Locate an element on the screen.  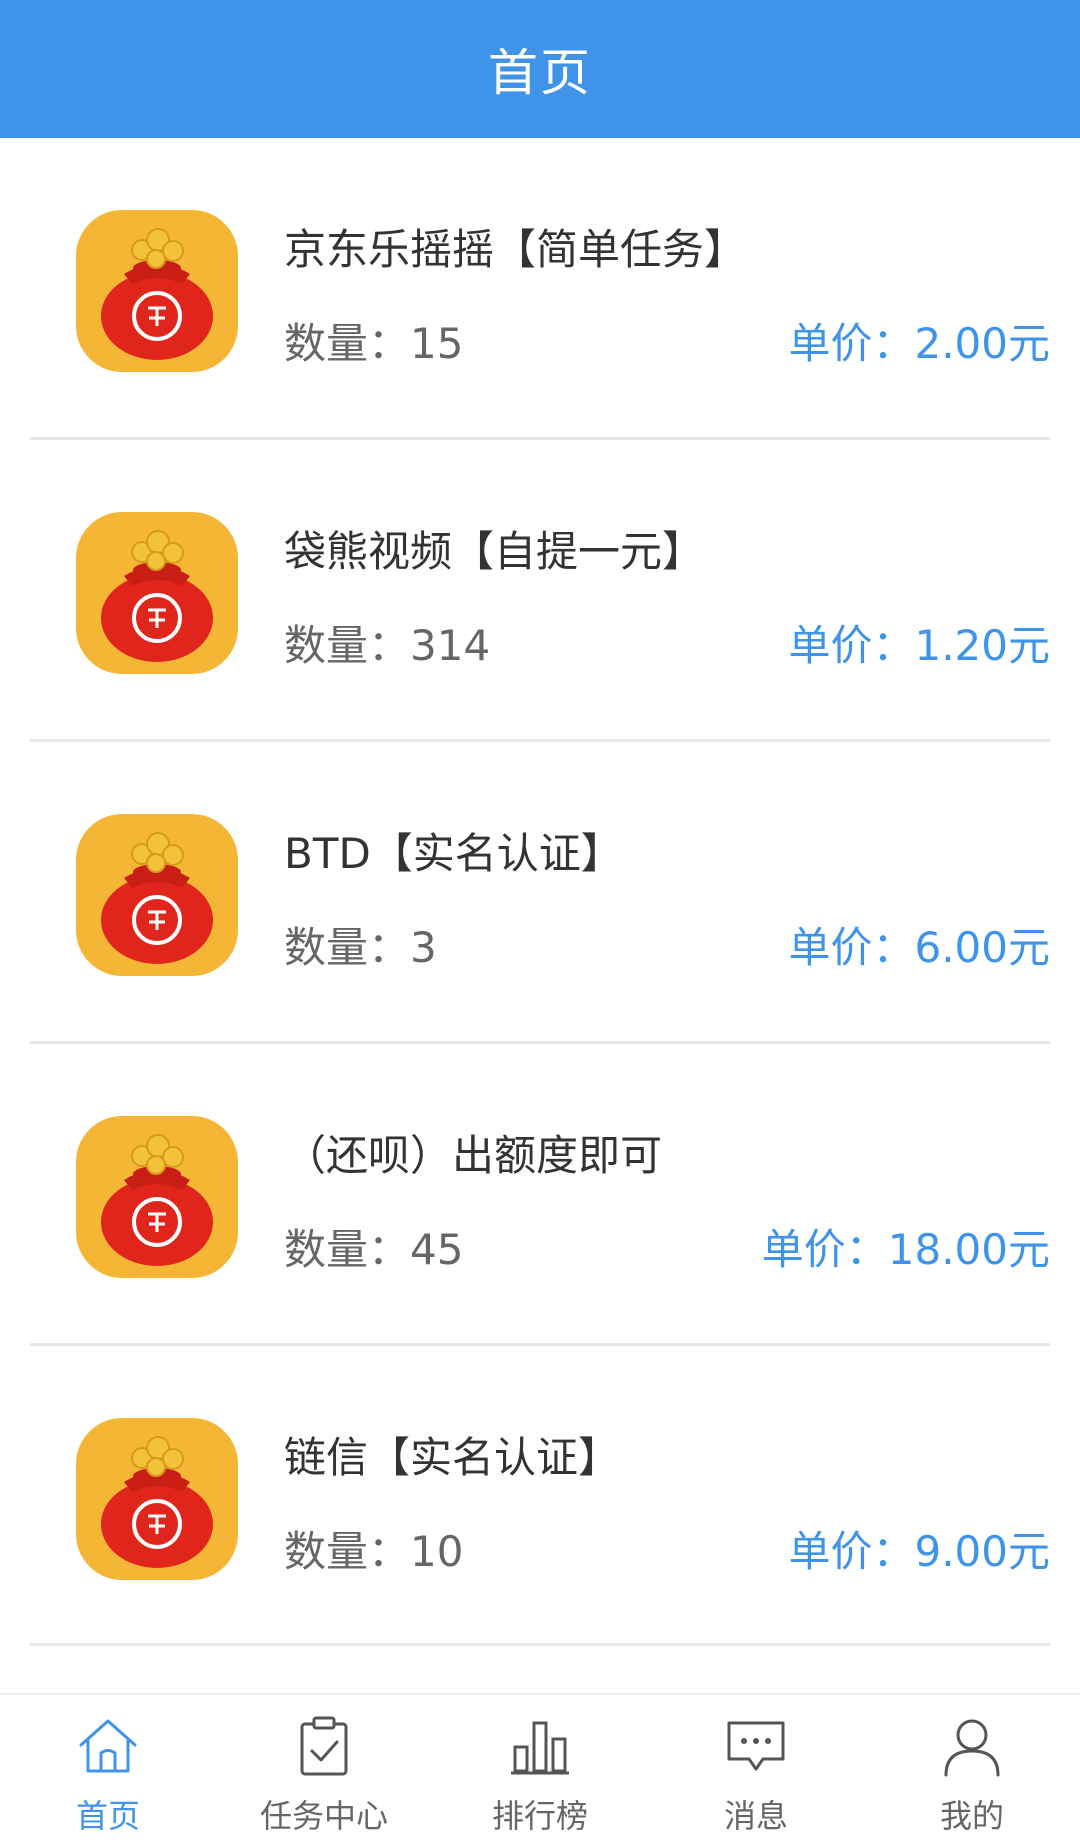
task-title: 京东乐摇摇【简单任务】 is located at coordinates (515, 249).